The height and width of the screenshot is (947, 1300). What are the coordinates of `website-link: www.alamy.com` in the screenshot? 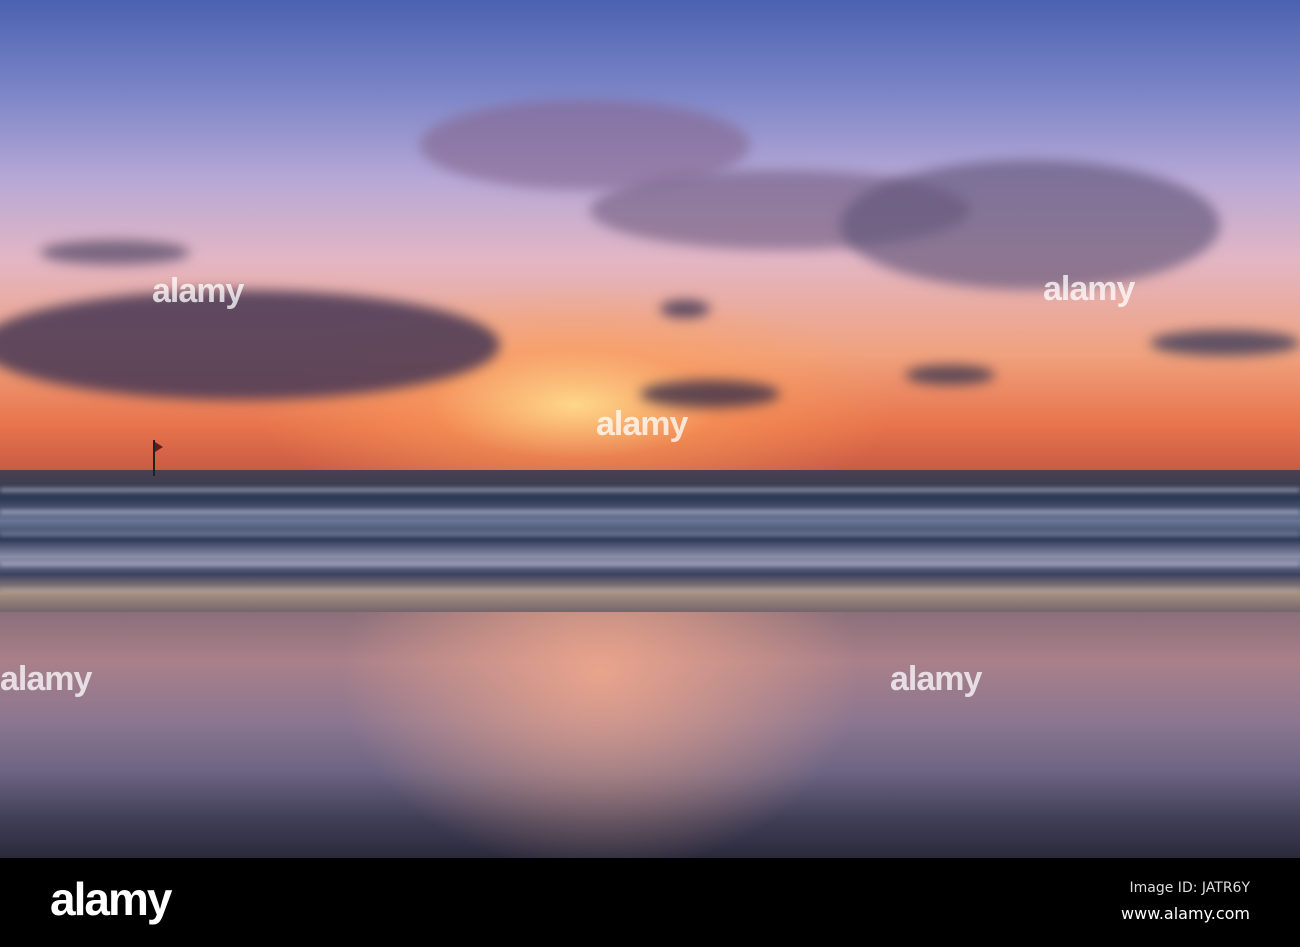 It's located at (1185, 913).